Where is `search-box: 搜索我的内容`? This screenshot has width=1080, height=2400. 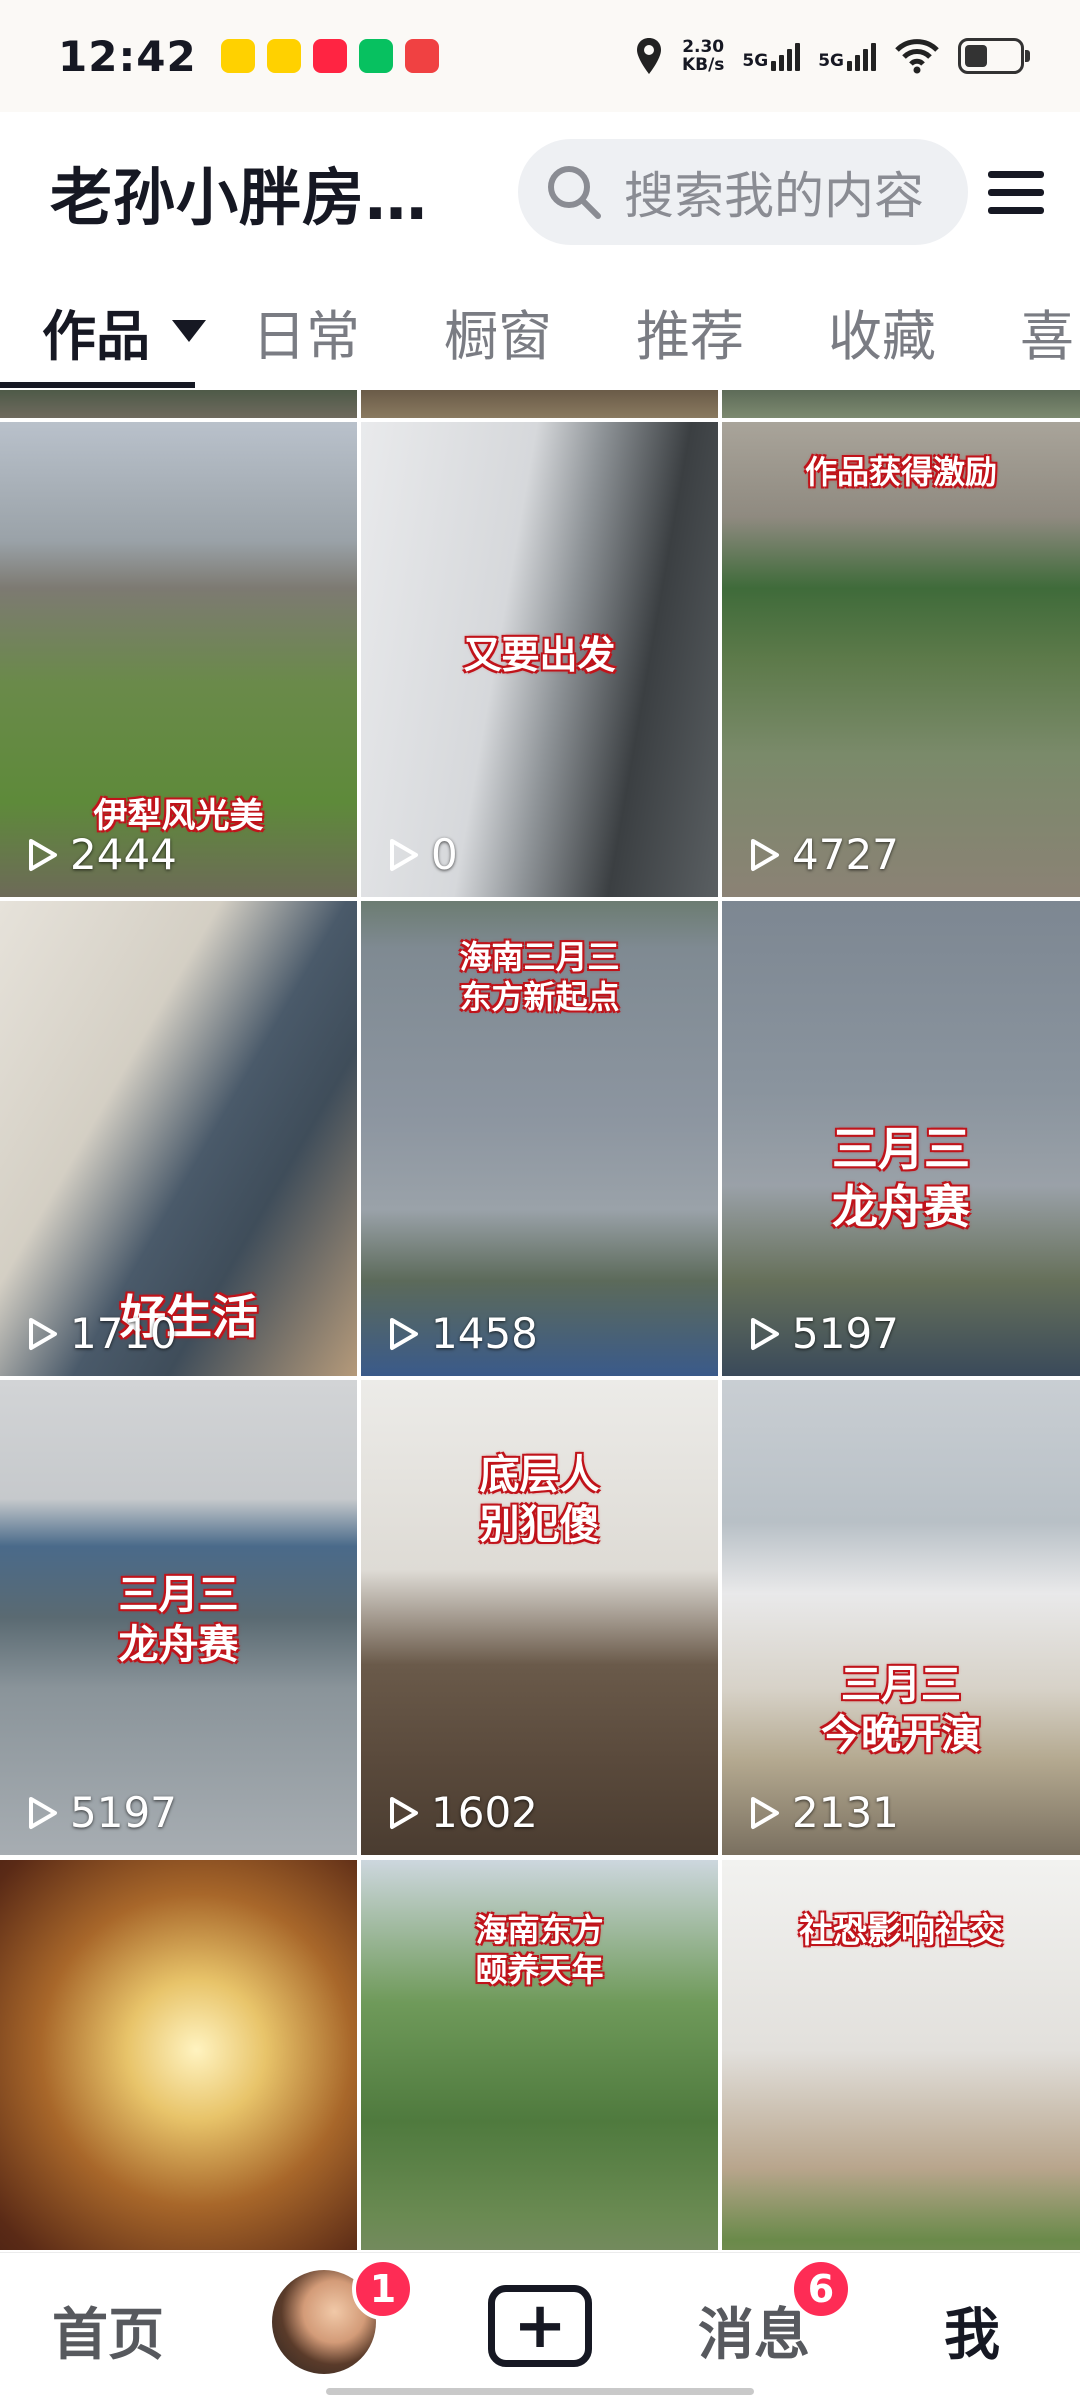 search-box: 搜索我的内容 is located at coordinates (743, 192).